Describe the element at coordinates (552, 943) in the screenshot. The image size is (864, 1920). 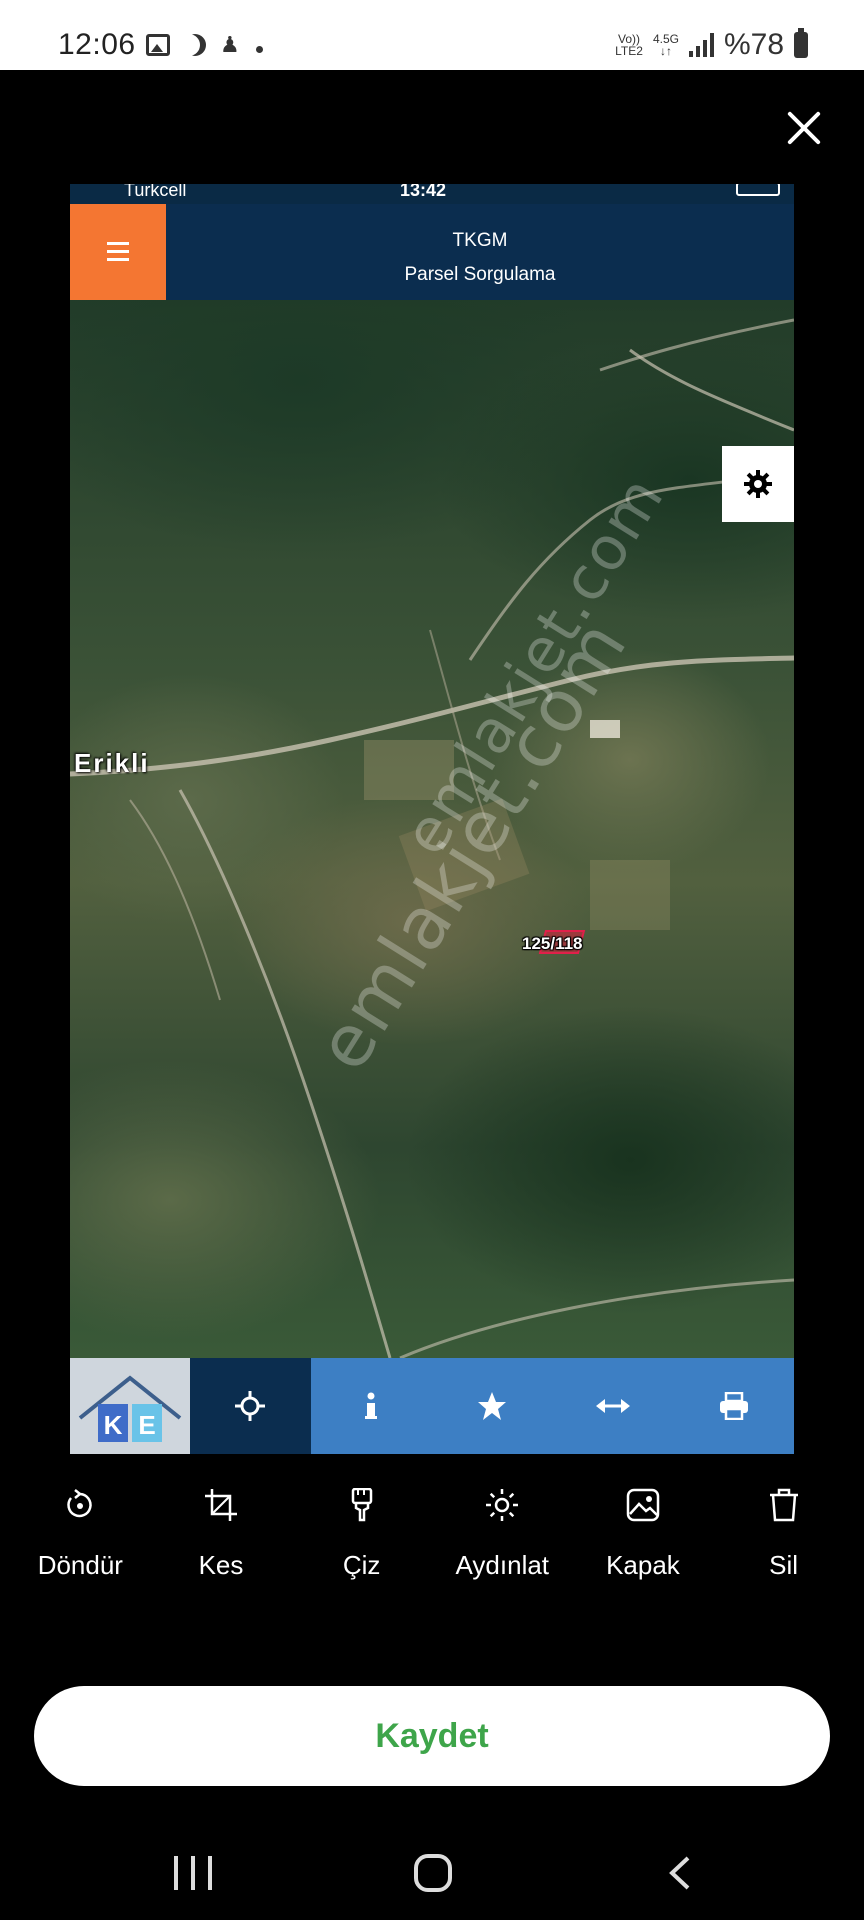
I see `parcel-label: 125/118` at that location.